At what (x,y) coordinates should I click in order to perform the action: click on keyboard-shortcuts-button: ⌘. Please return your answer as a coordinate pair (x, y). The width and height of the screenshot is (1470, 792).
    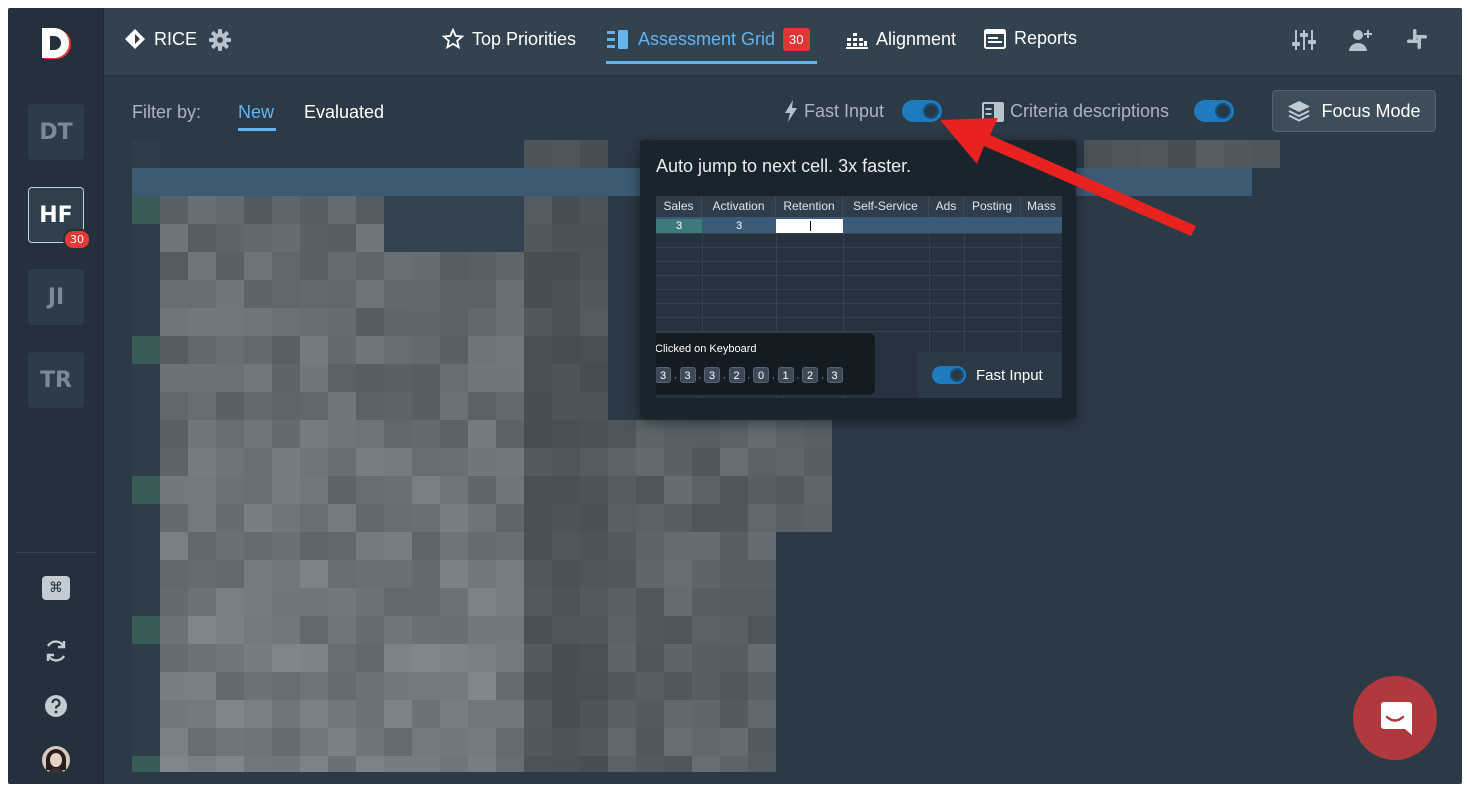
    Looking at the image, I should click on (56, 588).